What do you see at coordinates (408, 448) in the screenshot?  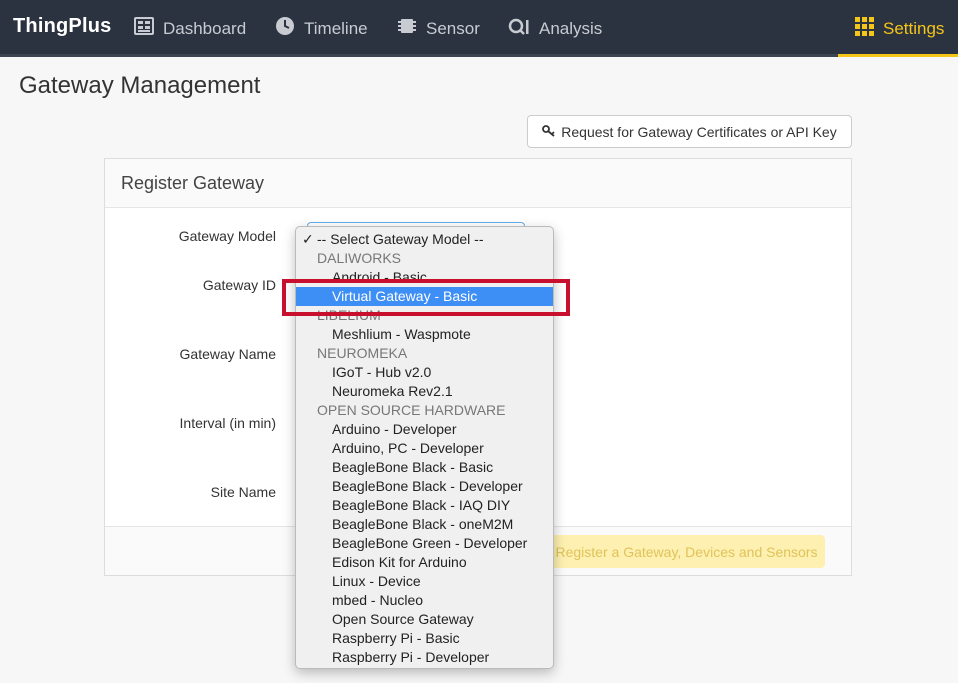 I see `option-label: Arduino, PC - Developer` at bounding box center [408, 448].